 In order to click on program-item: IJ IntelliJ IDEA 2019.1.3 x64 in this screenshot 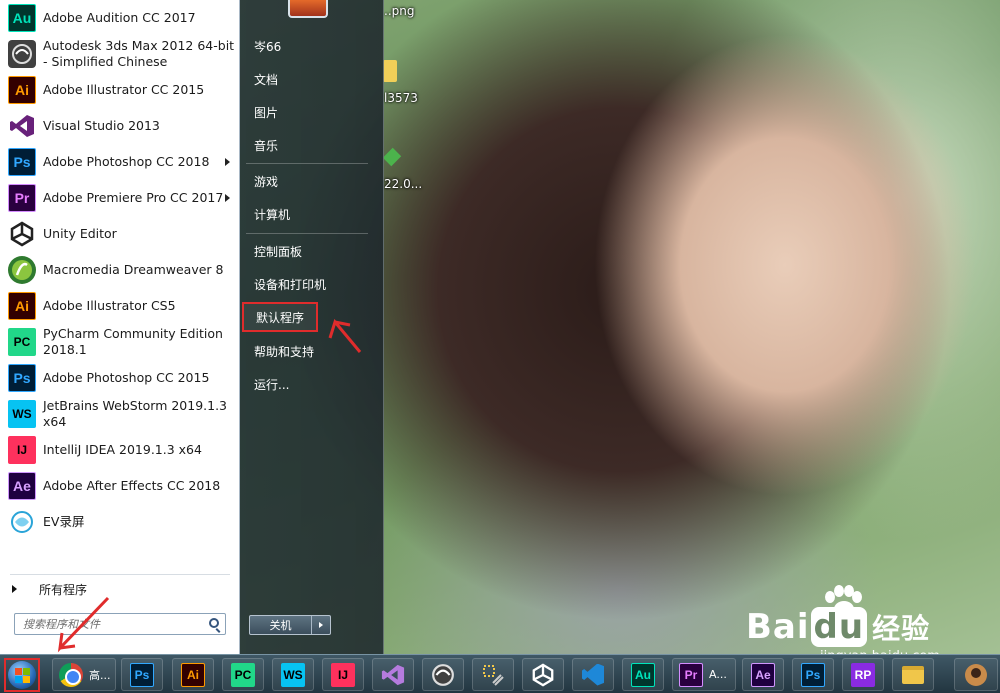, I will do `click(120, 450)`.